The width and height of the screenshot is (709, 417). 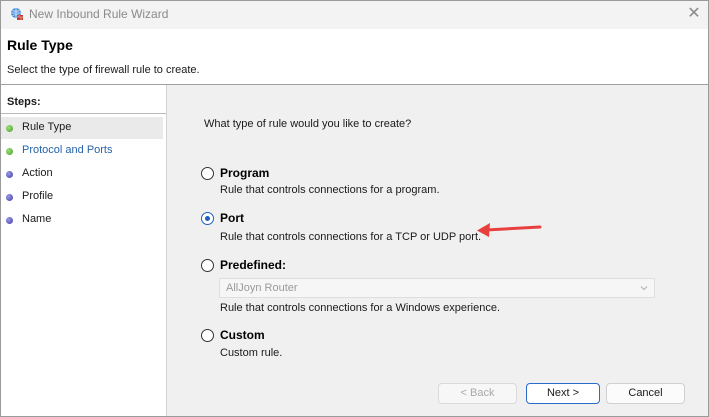 I want to click on chevron-down-icon, so click(x=644, y=288).